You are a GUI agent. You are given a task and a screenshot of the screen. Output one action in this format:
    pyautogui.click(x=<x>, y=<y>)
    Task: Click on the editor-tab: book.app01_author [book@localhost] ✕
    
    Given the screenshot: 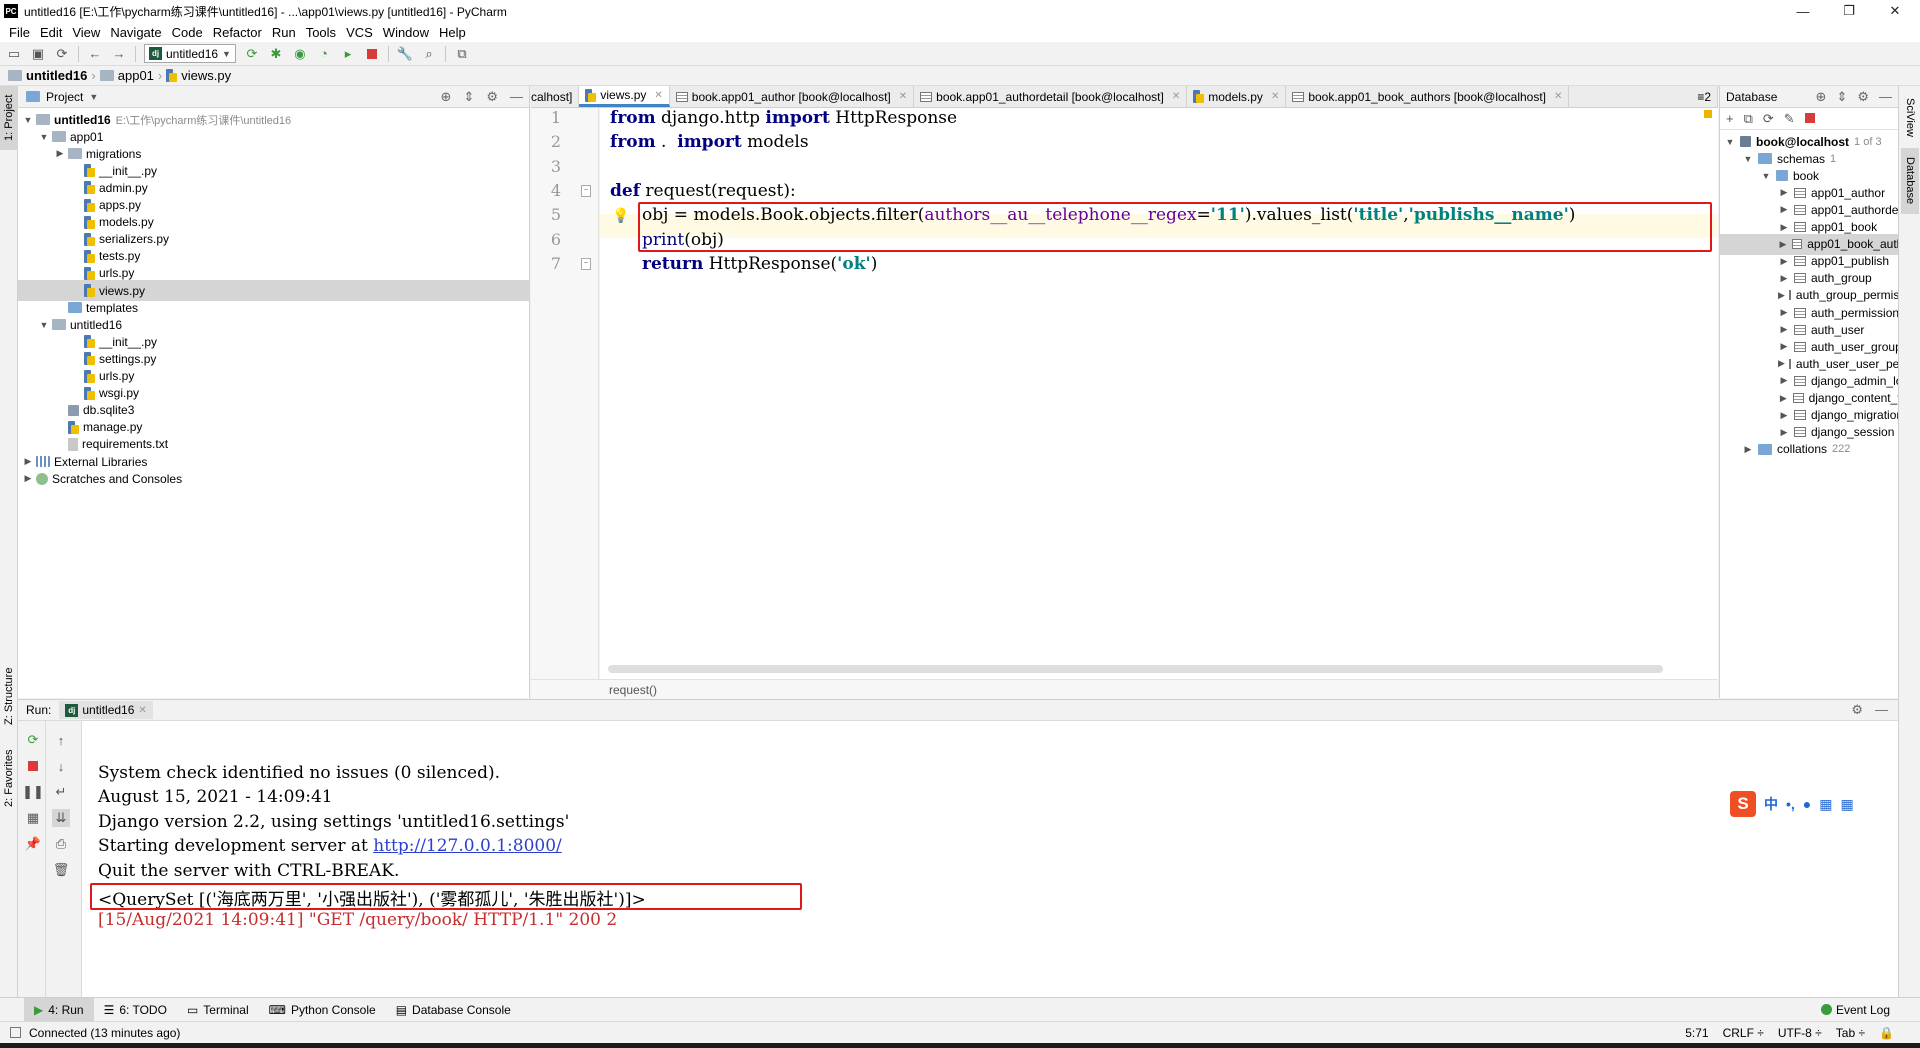 What is the action you would take?
    pyautogui.click(x=792, y=96)
    